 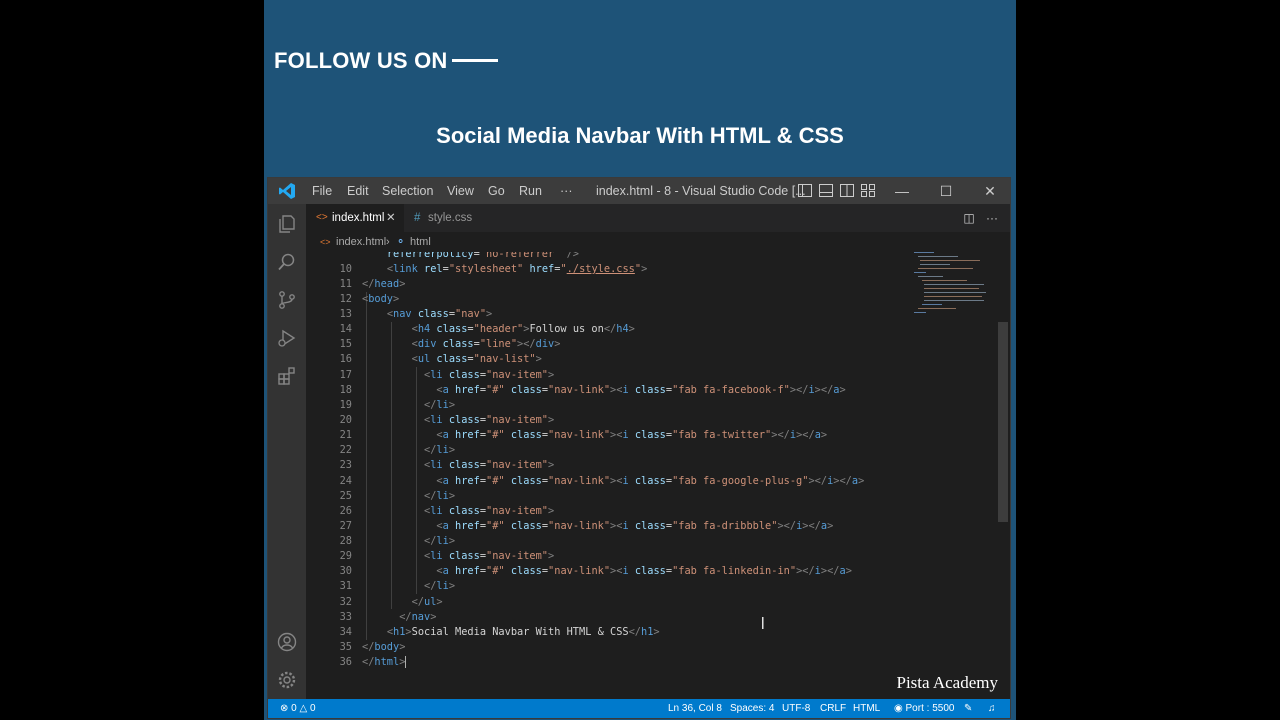 What do you see at coordinates (345, 571) in the screenshot?
I see `line-number: 30` at bounding box center [345, 571].